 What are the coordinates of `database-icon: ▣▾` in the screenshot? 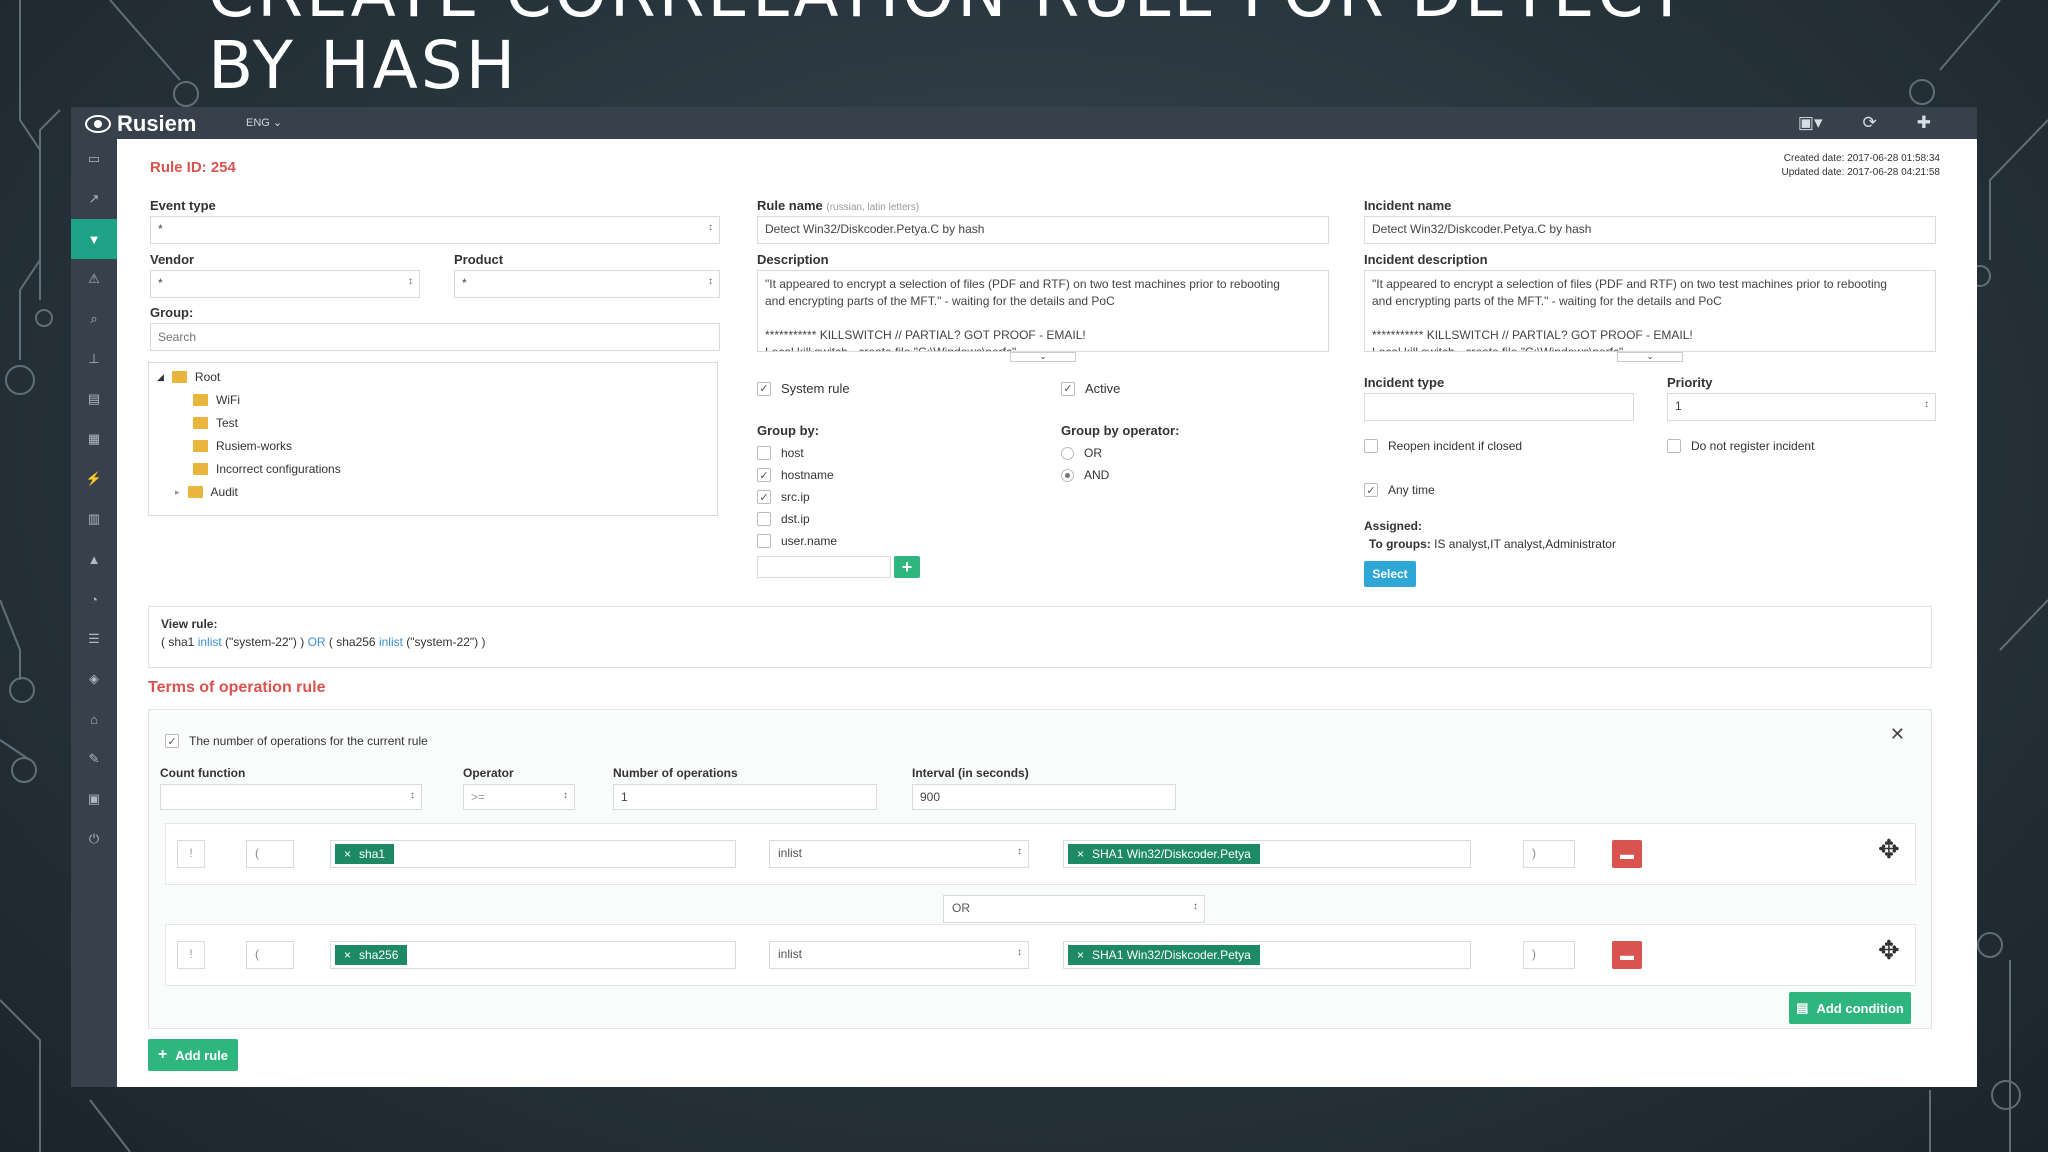 It's located at (1810, 123).